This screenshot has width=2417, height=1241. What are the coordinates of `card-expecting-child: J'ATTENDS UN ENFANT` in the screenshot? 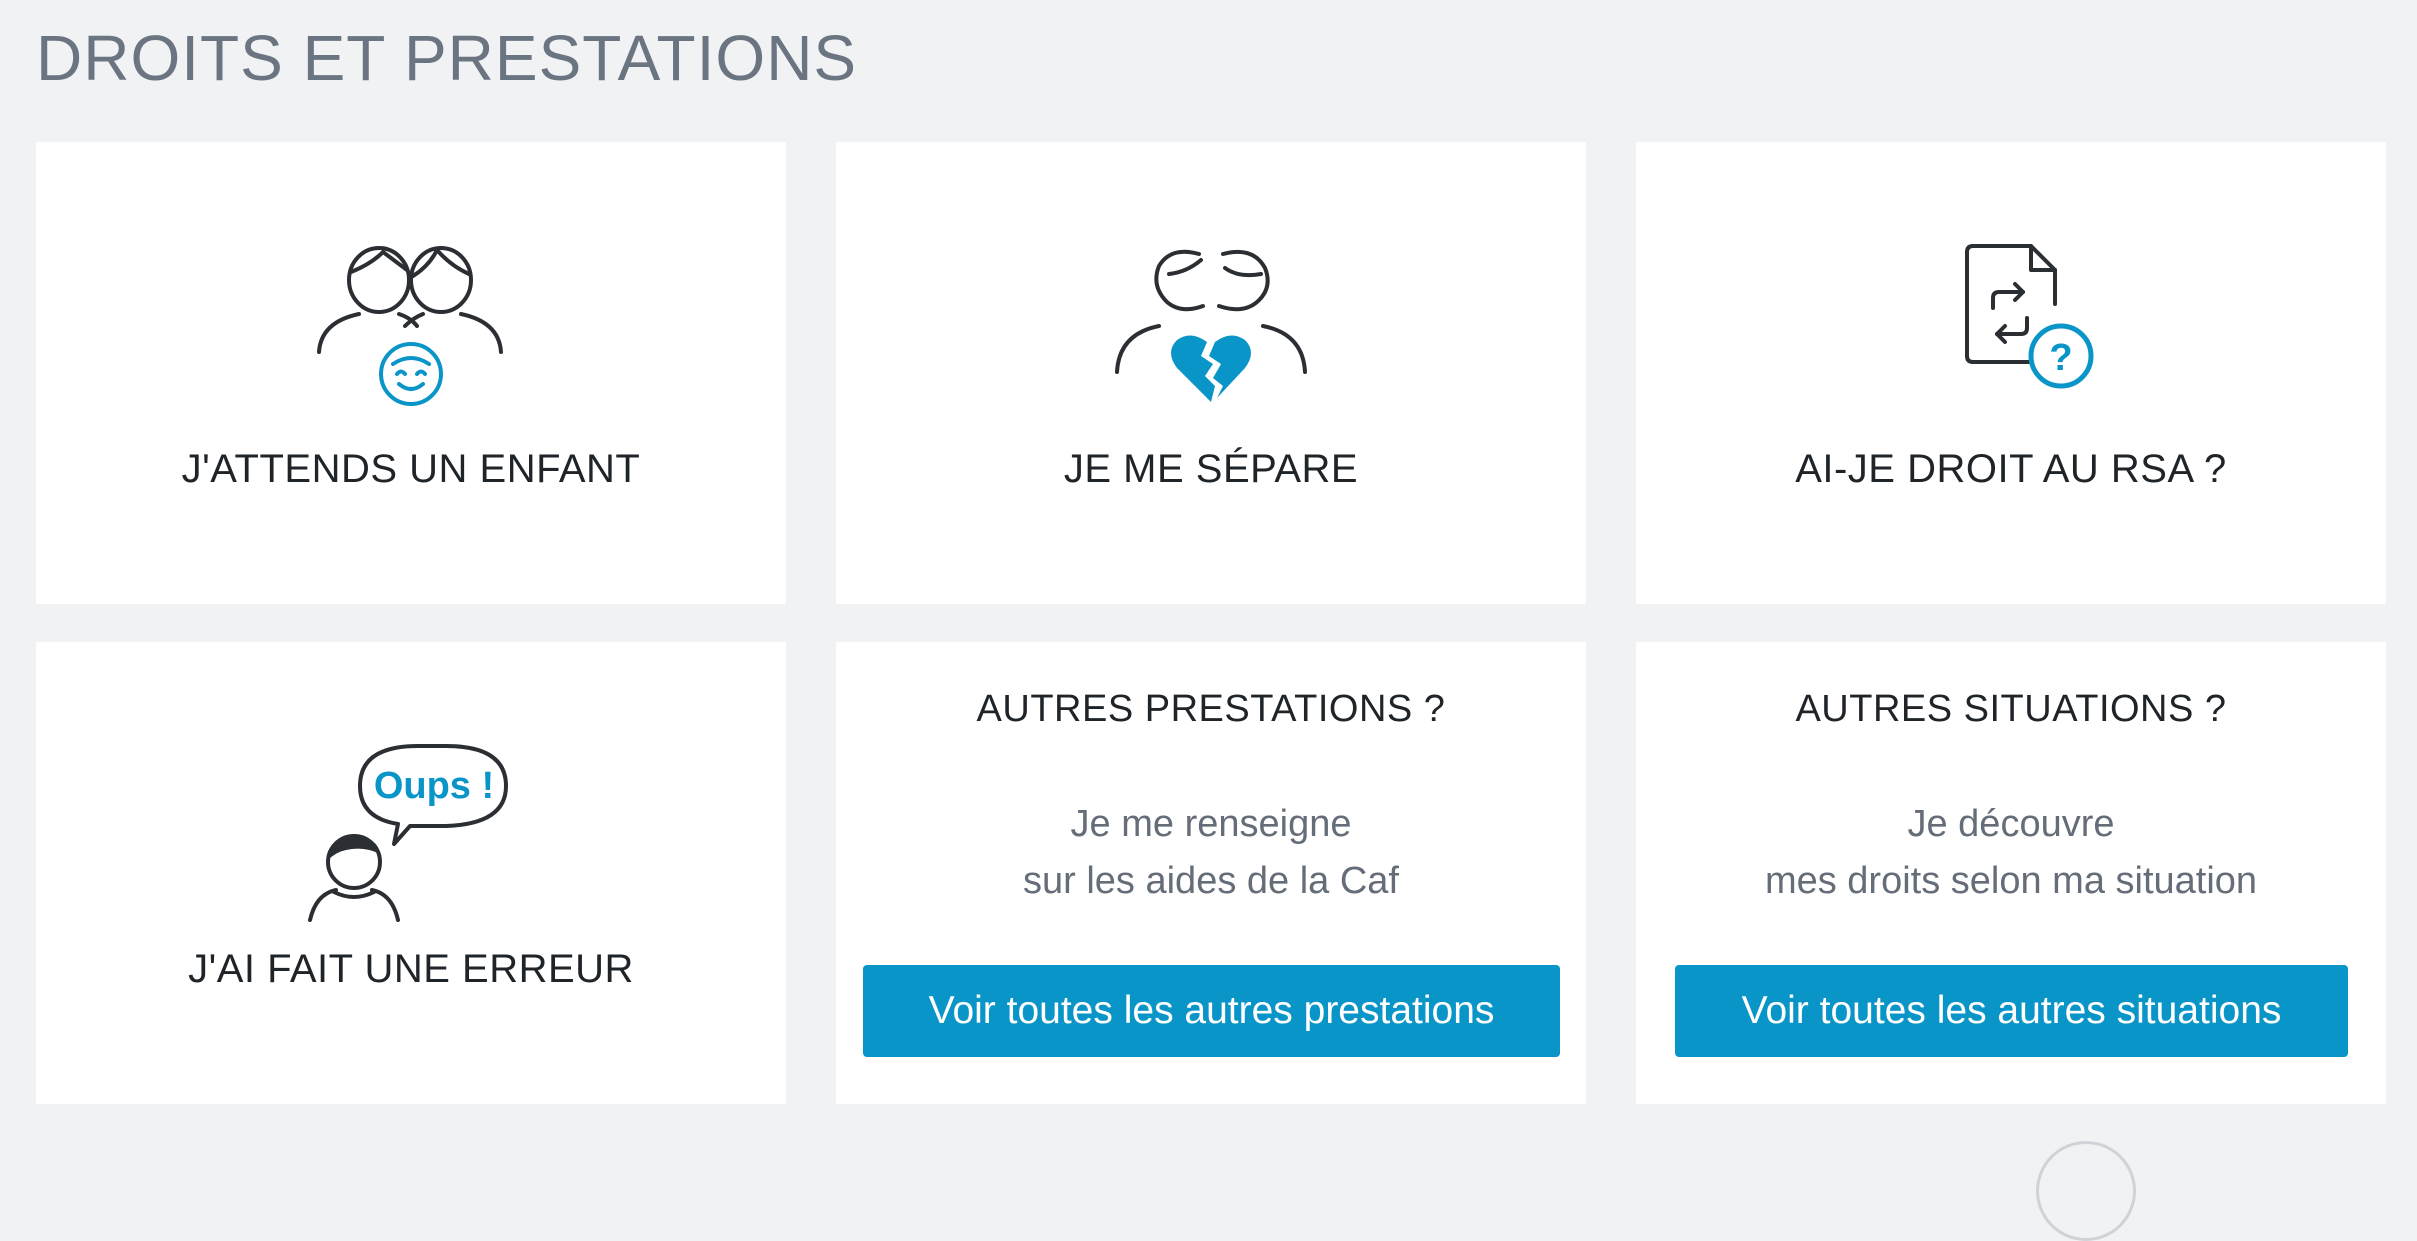 It's located at (411, 373).